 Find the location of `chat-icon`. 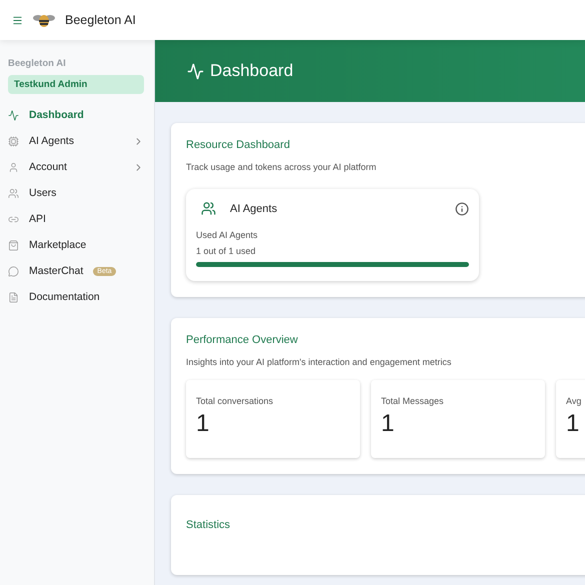

chat-icon is located at coordinates (13, 271).